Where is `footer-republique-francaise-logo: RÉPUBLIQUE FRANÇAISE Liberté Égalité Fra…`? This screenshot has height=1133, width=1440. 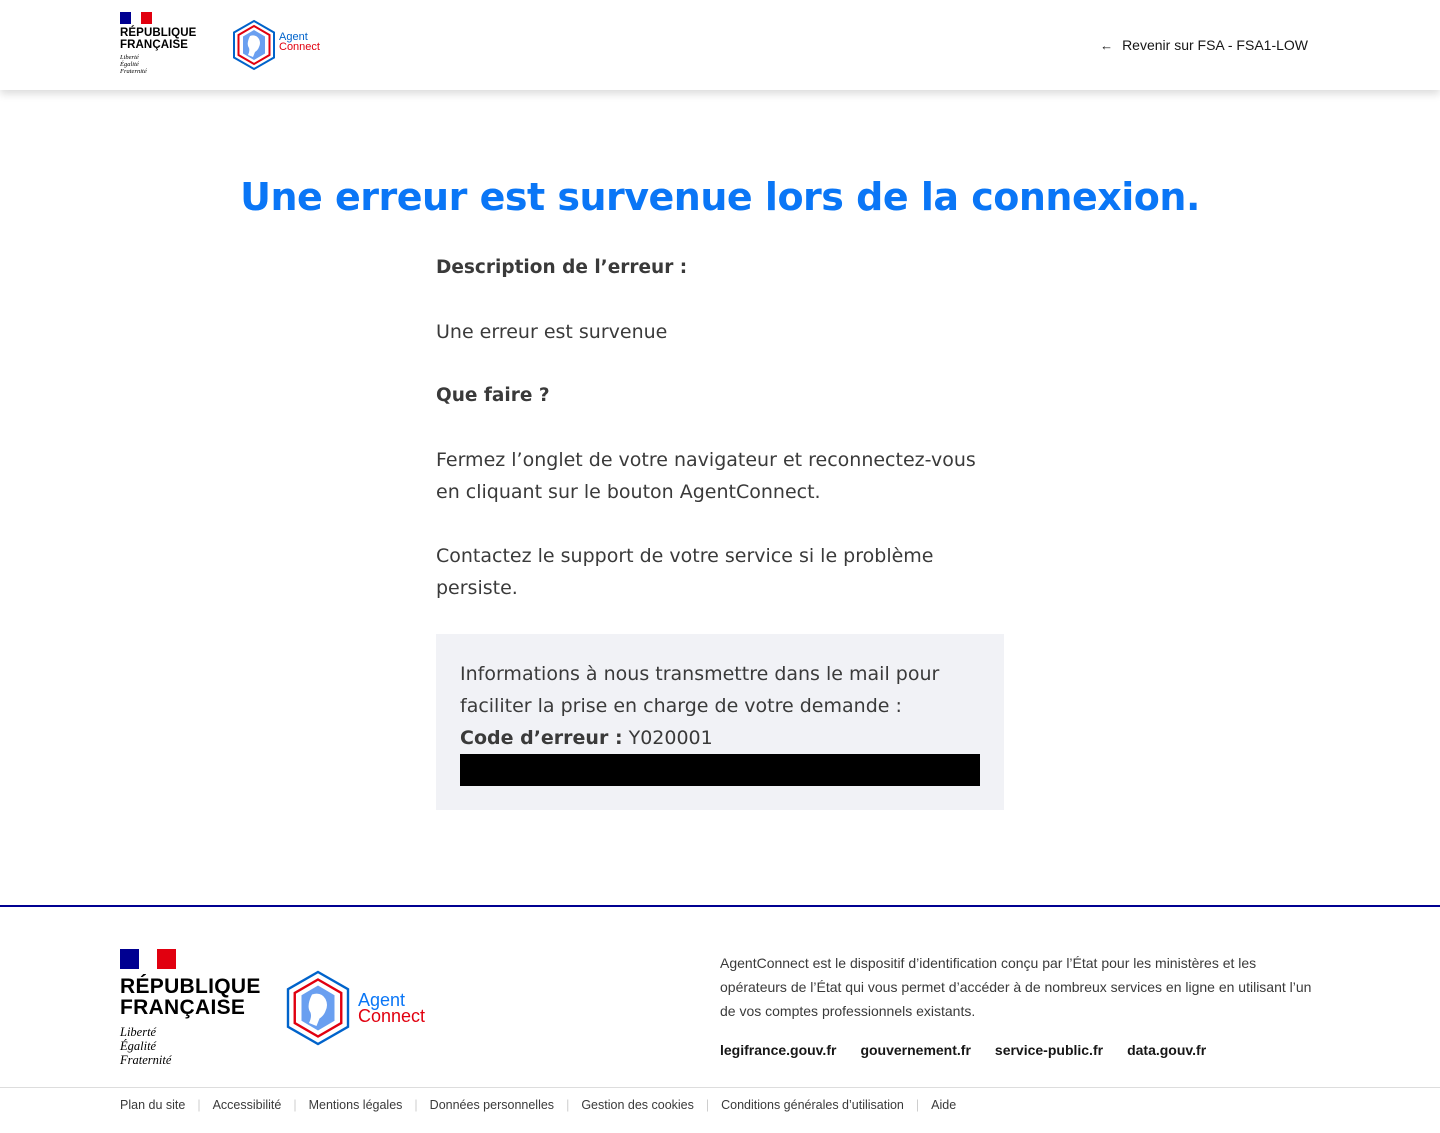 footer-republique-francaise-logo: RÉPUBLIQUE FRANÇAISE Liberté Égalité Fra… is located at coordinates (190, 1009).